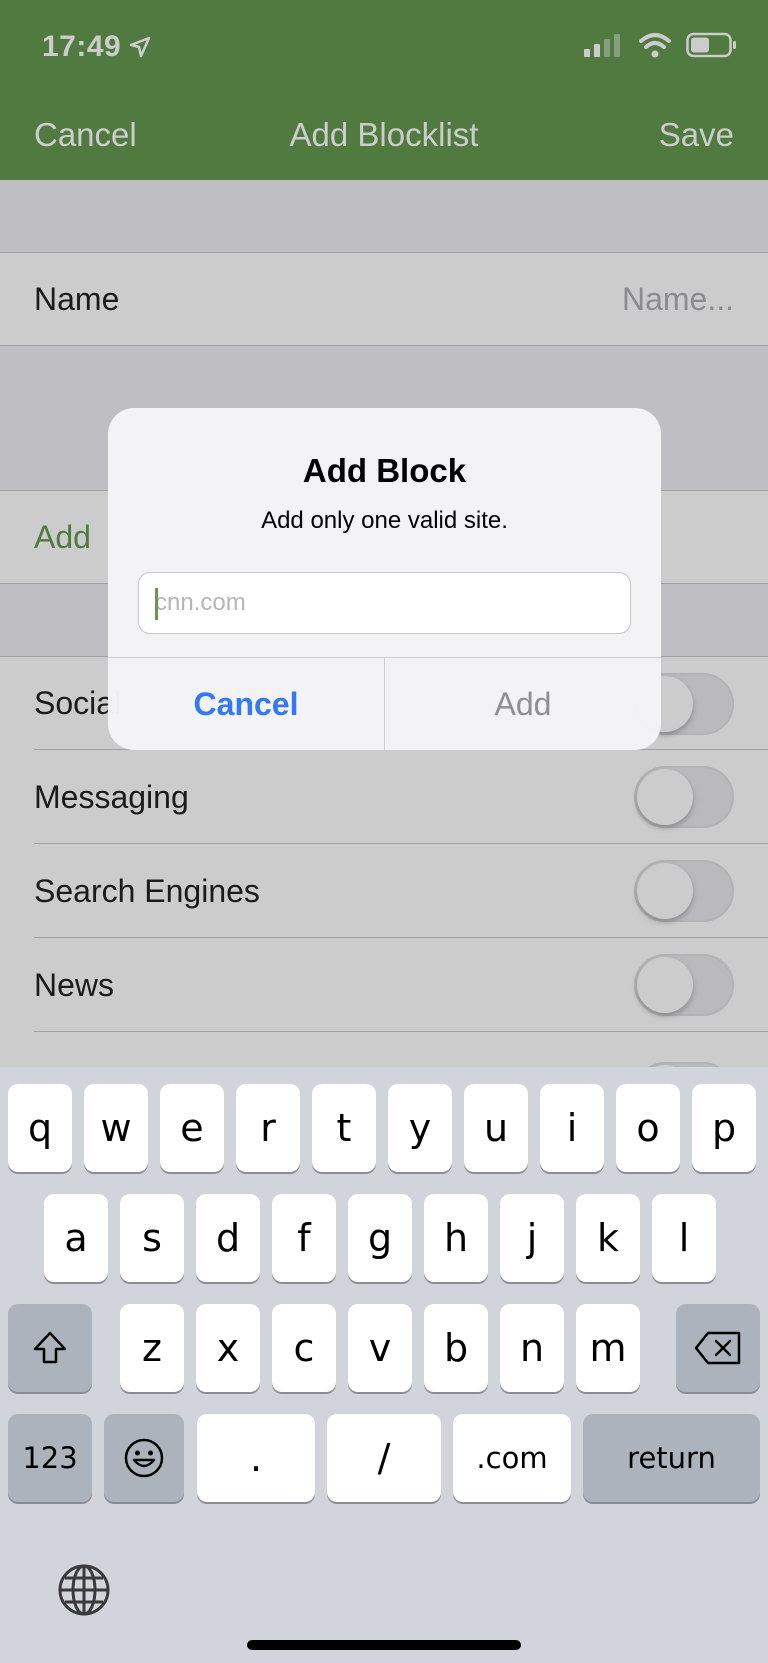 This screenshot has width=768, height=1663. Describe the element at coordinates (684, 1238) in the screenshot. I see `key-l: l` at that location.